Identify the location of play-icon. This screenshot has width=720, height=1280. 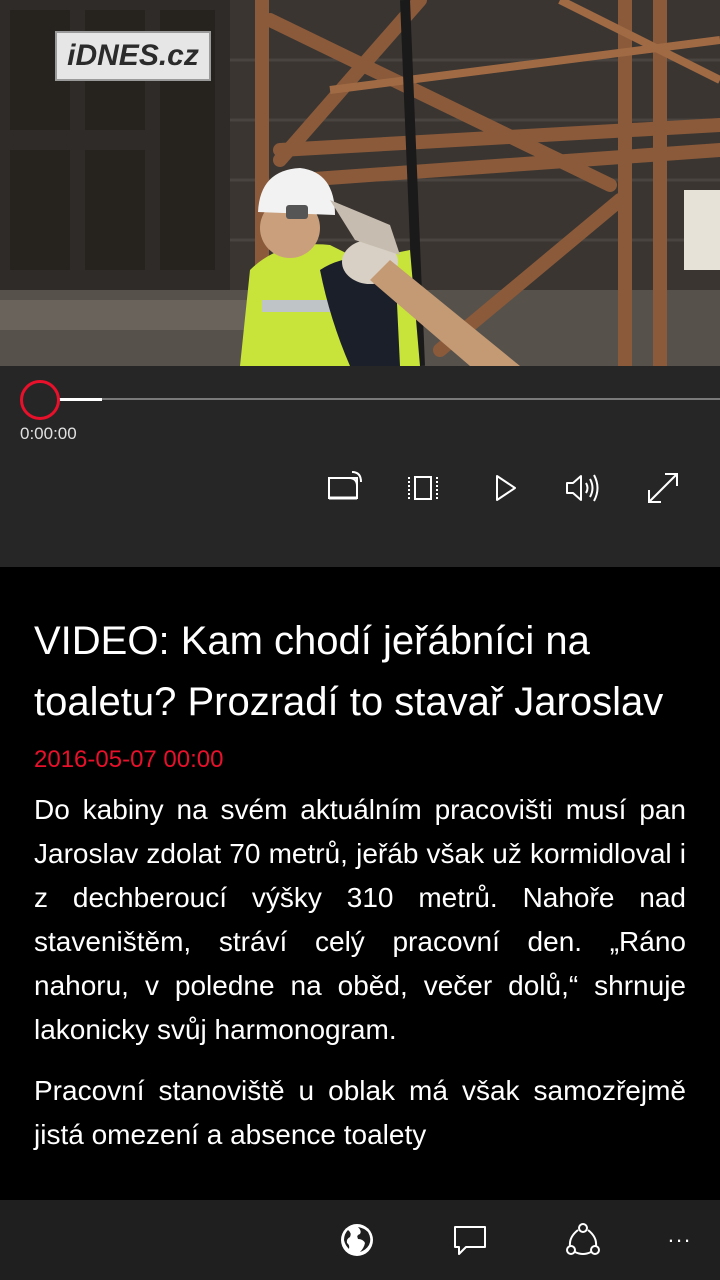
(506, 488).